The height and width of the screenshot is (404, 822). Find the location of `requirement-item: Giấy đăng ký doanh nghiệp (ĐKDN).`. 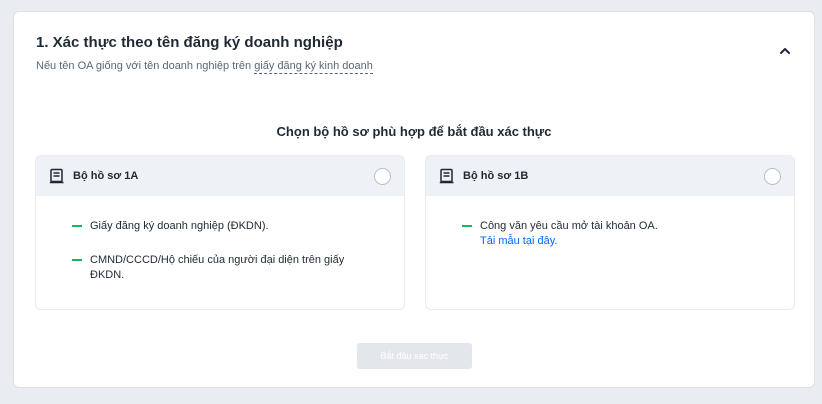

requirement-item: Giấy đăng ký doanh nghiệp (ĐKDN). is located at coordinates (224, 226).